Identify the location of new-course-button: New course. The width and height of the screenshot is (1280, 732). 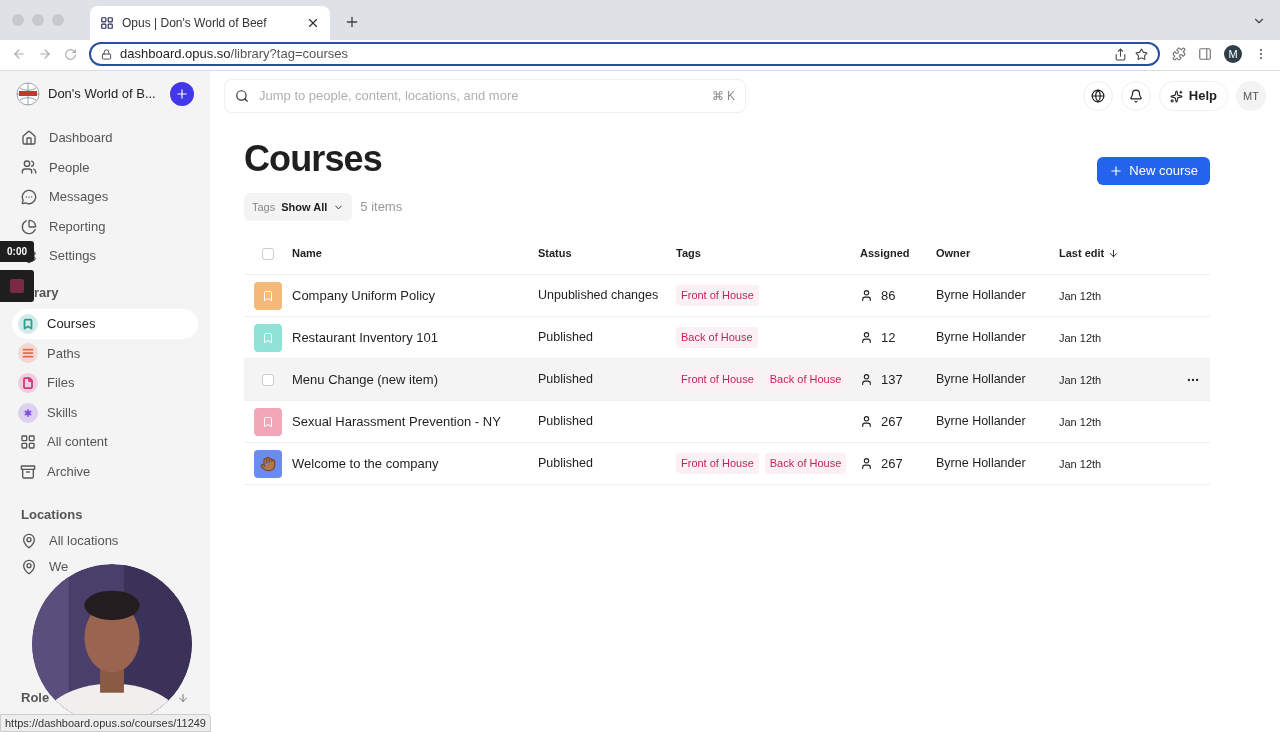
(1153, 171).